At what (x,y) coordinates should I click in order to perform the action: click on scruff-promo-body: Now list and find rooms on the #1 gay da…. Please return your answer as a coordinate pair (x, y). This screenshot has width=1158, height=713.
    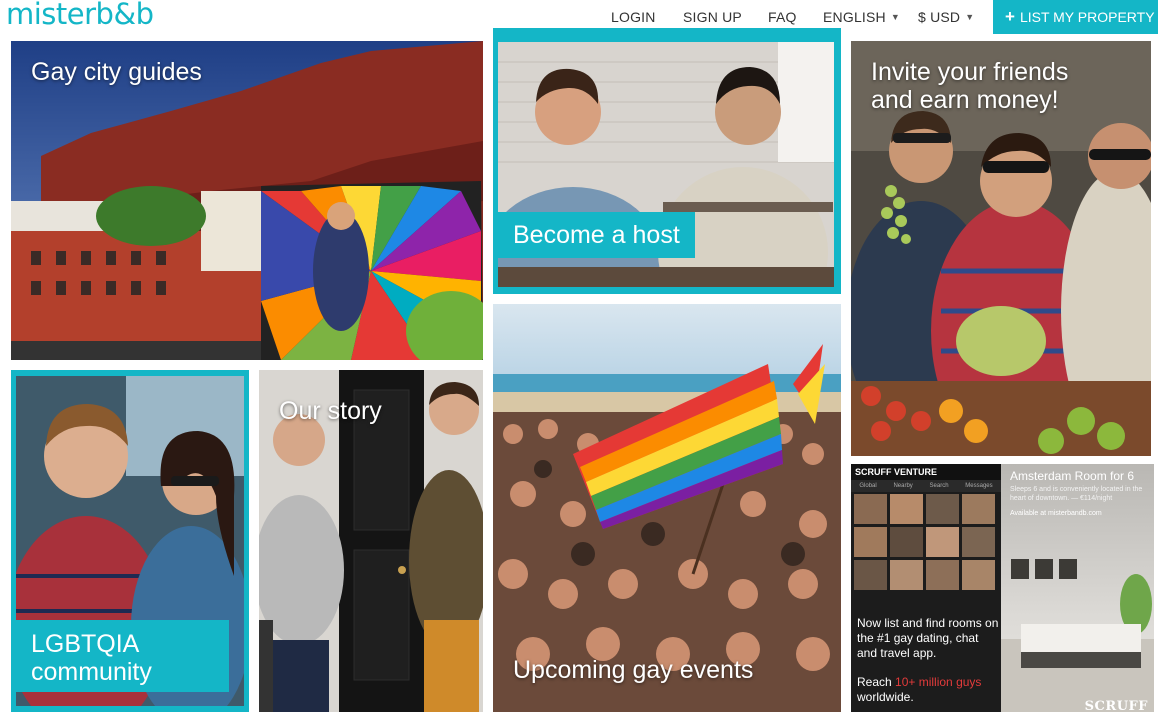
    Looking at the image, I should click on (928, 638).